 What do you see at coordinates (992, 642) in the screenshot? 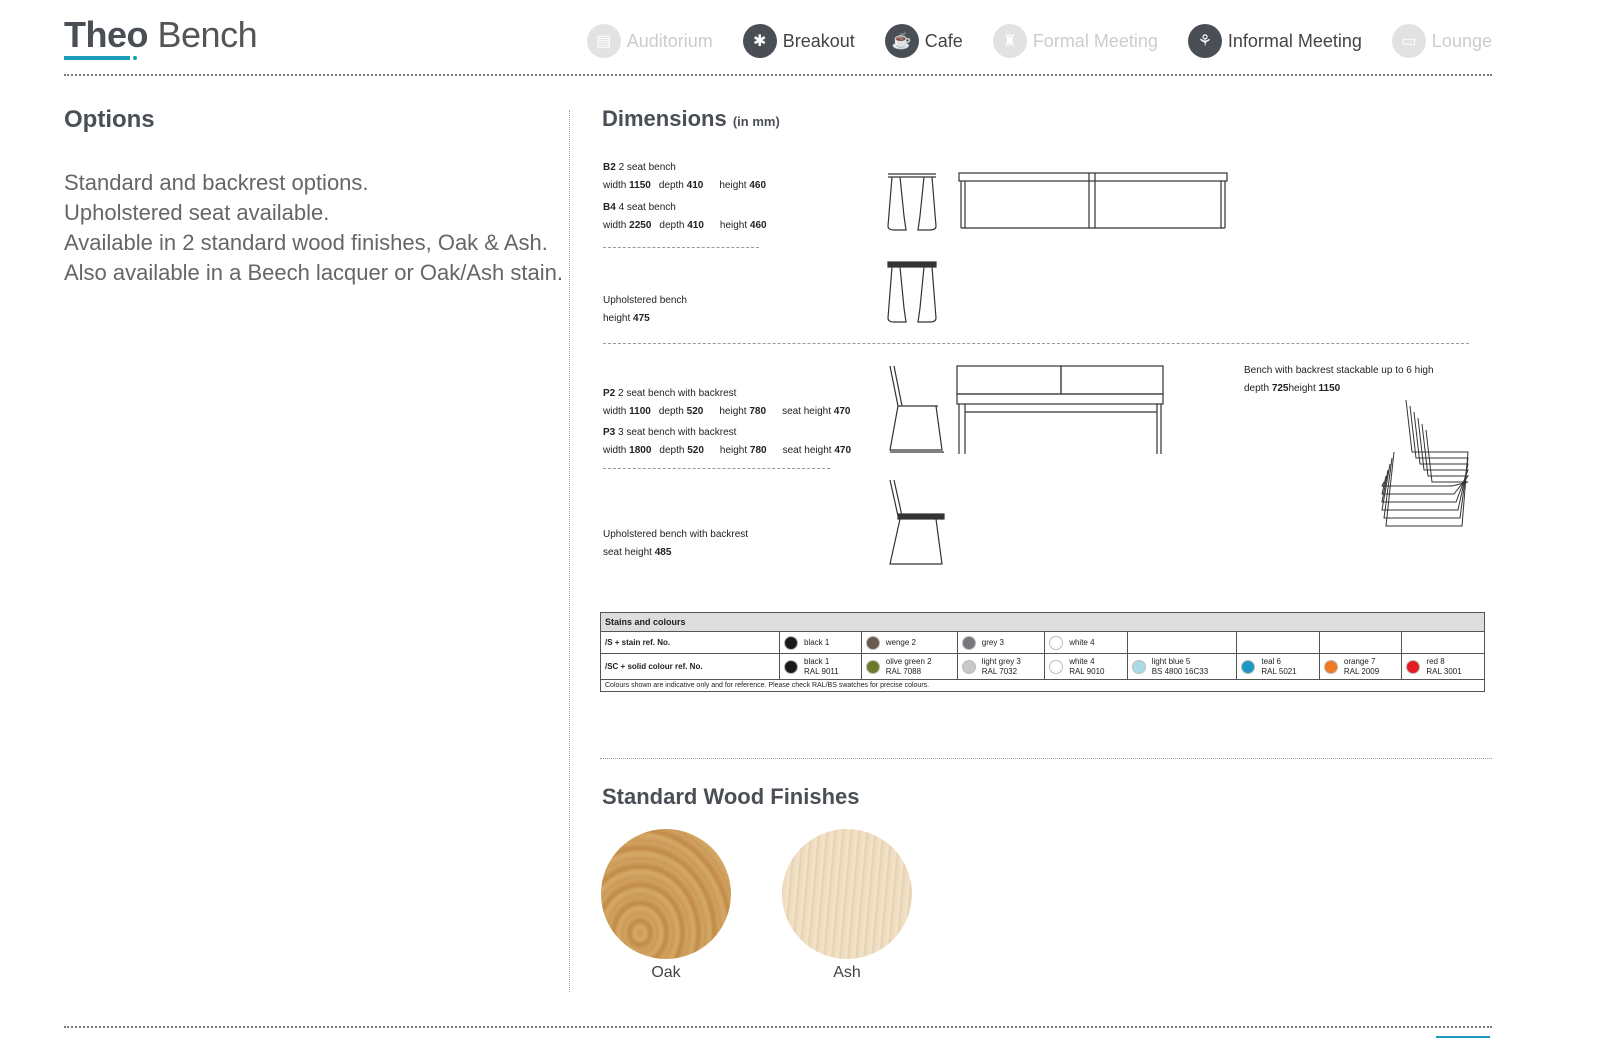
I see `swatch-name: grey 3` at bounding box center [992, 642].